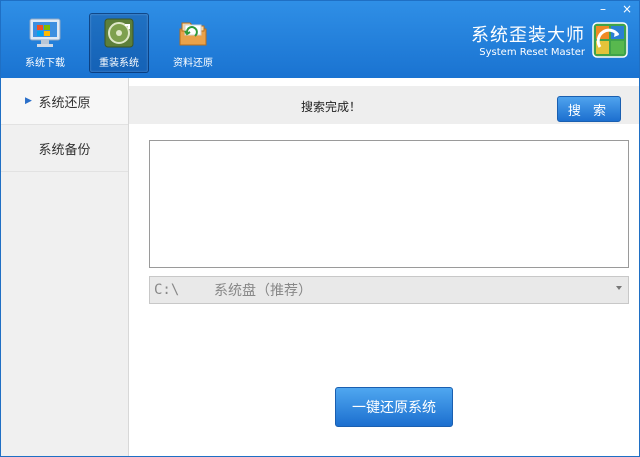 The width and height of the screenshot is (640, 457). I want to click on brand-subtitle: System Reset Master, so click(532, 52).